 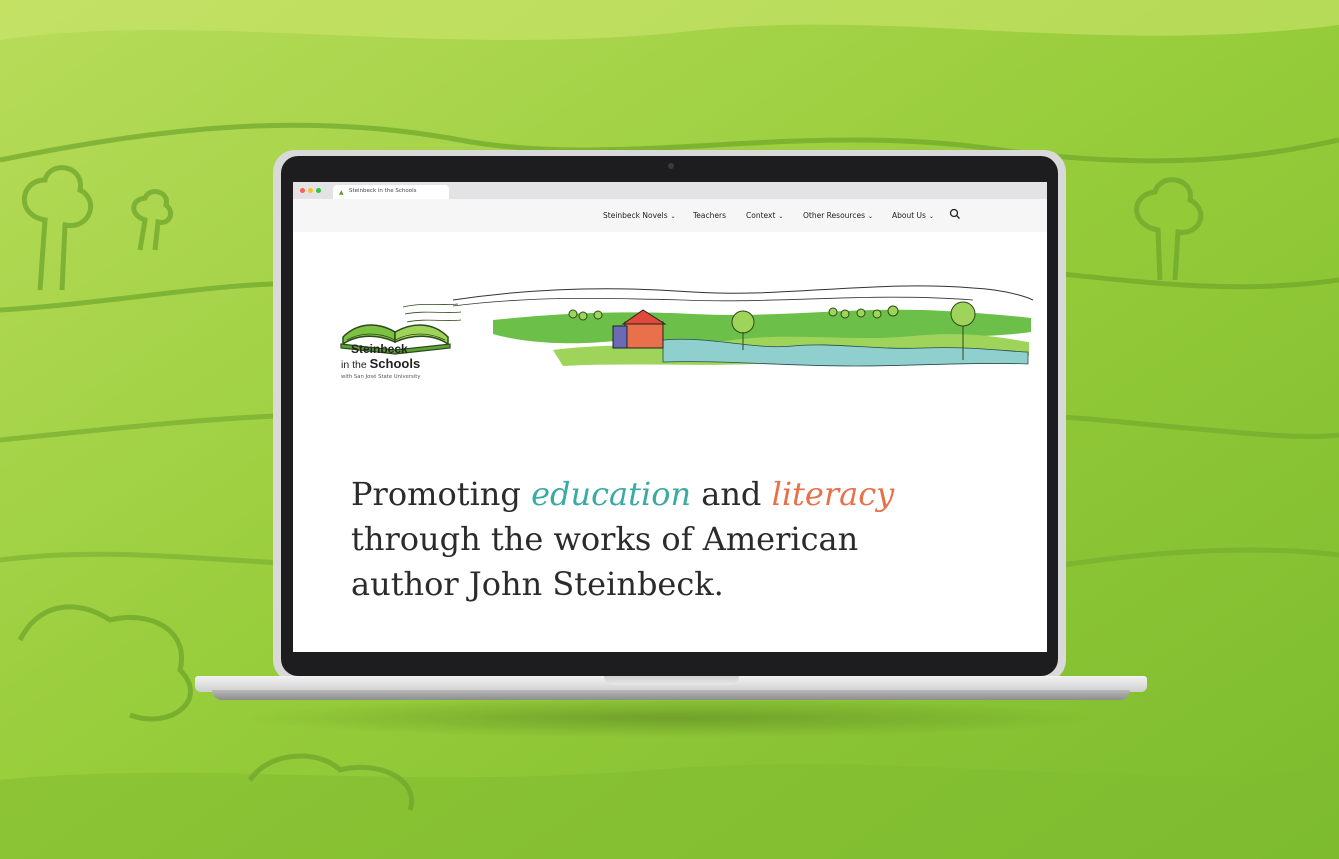 I want to click on logo-subtitle-prefix: in the, so click(x=354, y=365).